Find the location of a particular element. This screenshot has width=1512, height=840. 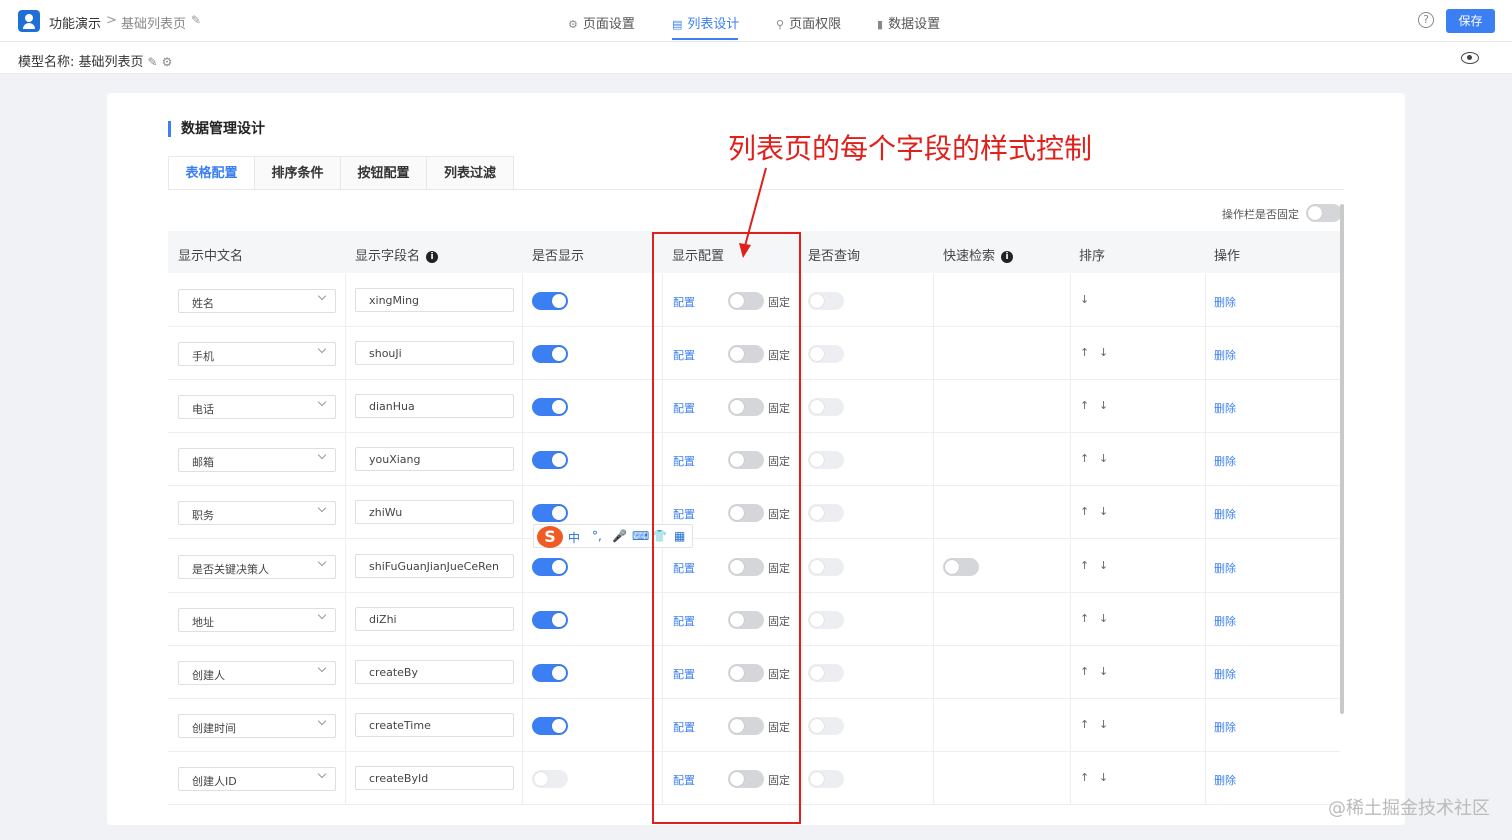

field-name-input: dianHua is located at coordinates (434, 406).